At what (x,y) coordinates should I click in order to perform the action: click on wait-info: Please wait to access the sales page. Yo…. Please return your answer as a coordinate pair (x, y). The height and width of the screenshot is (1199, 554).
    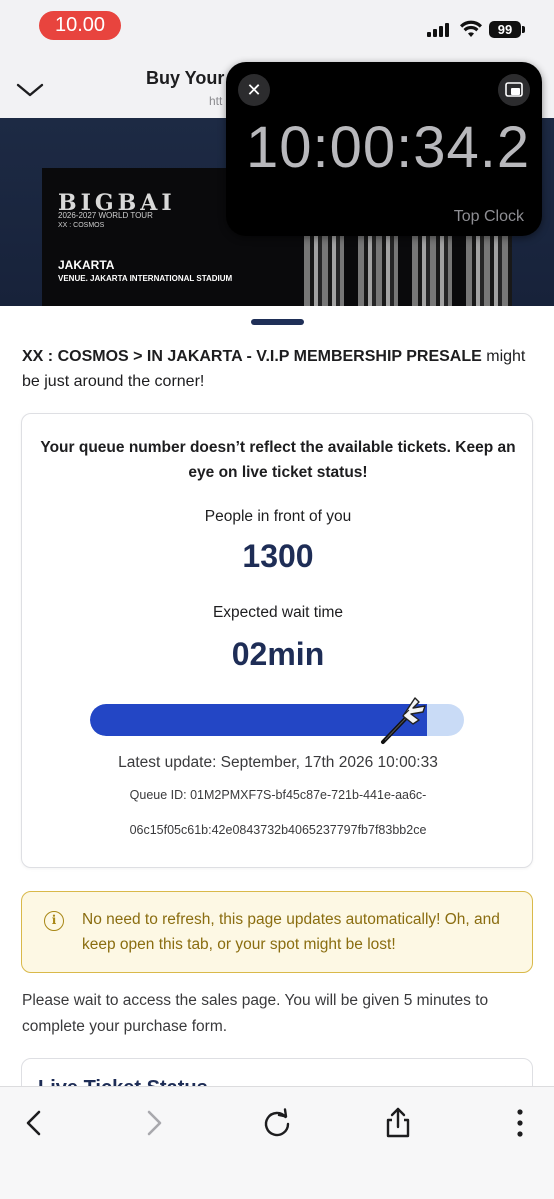
    Looking at the image, I should click on (255, 1013).